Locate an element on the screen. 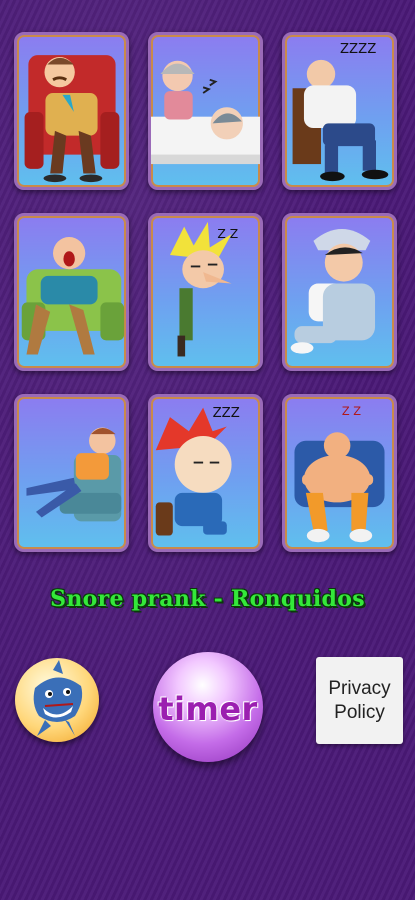 Image resolution: width=415 pixels, height=900 pixels. yawning-man-sofa-icon is located at coordinates (73, 296).